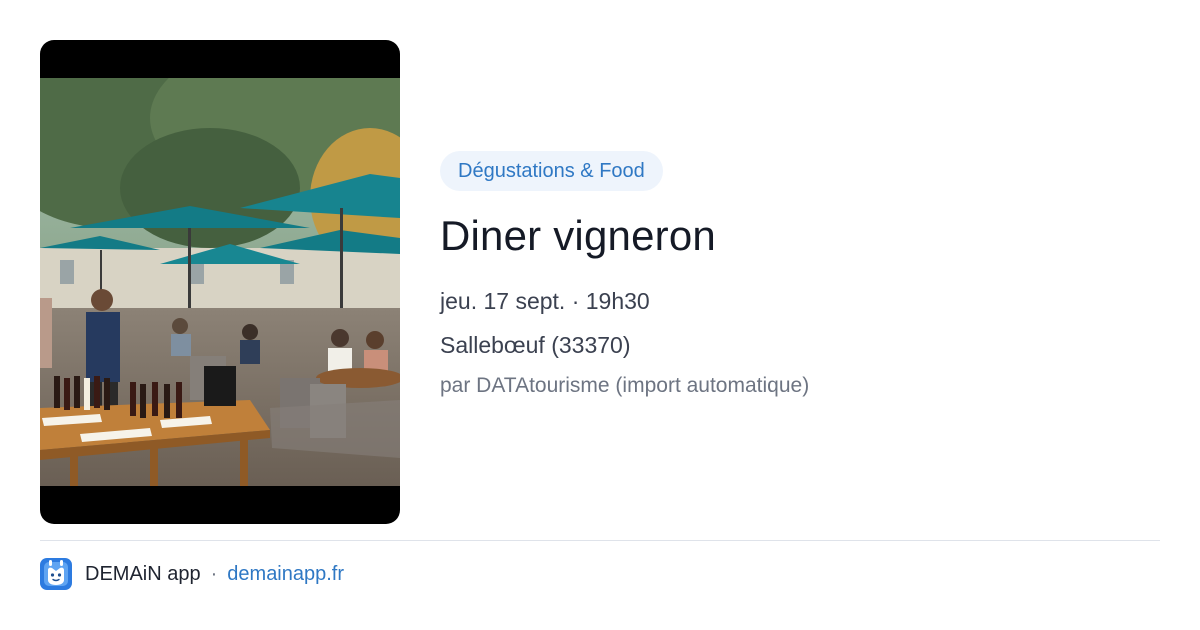 The width and height of the screenshot is (1200, 630). What do you see at coordinates (143, 573) in the screenshot?
I see `app-name: DEMAiN app` at bounding box center [143, 573].